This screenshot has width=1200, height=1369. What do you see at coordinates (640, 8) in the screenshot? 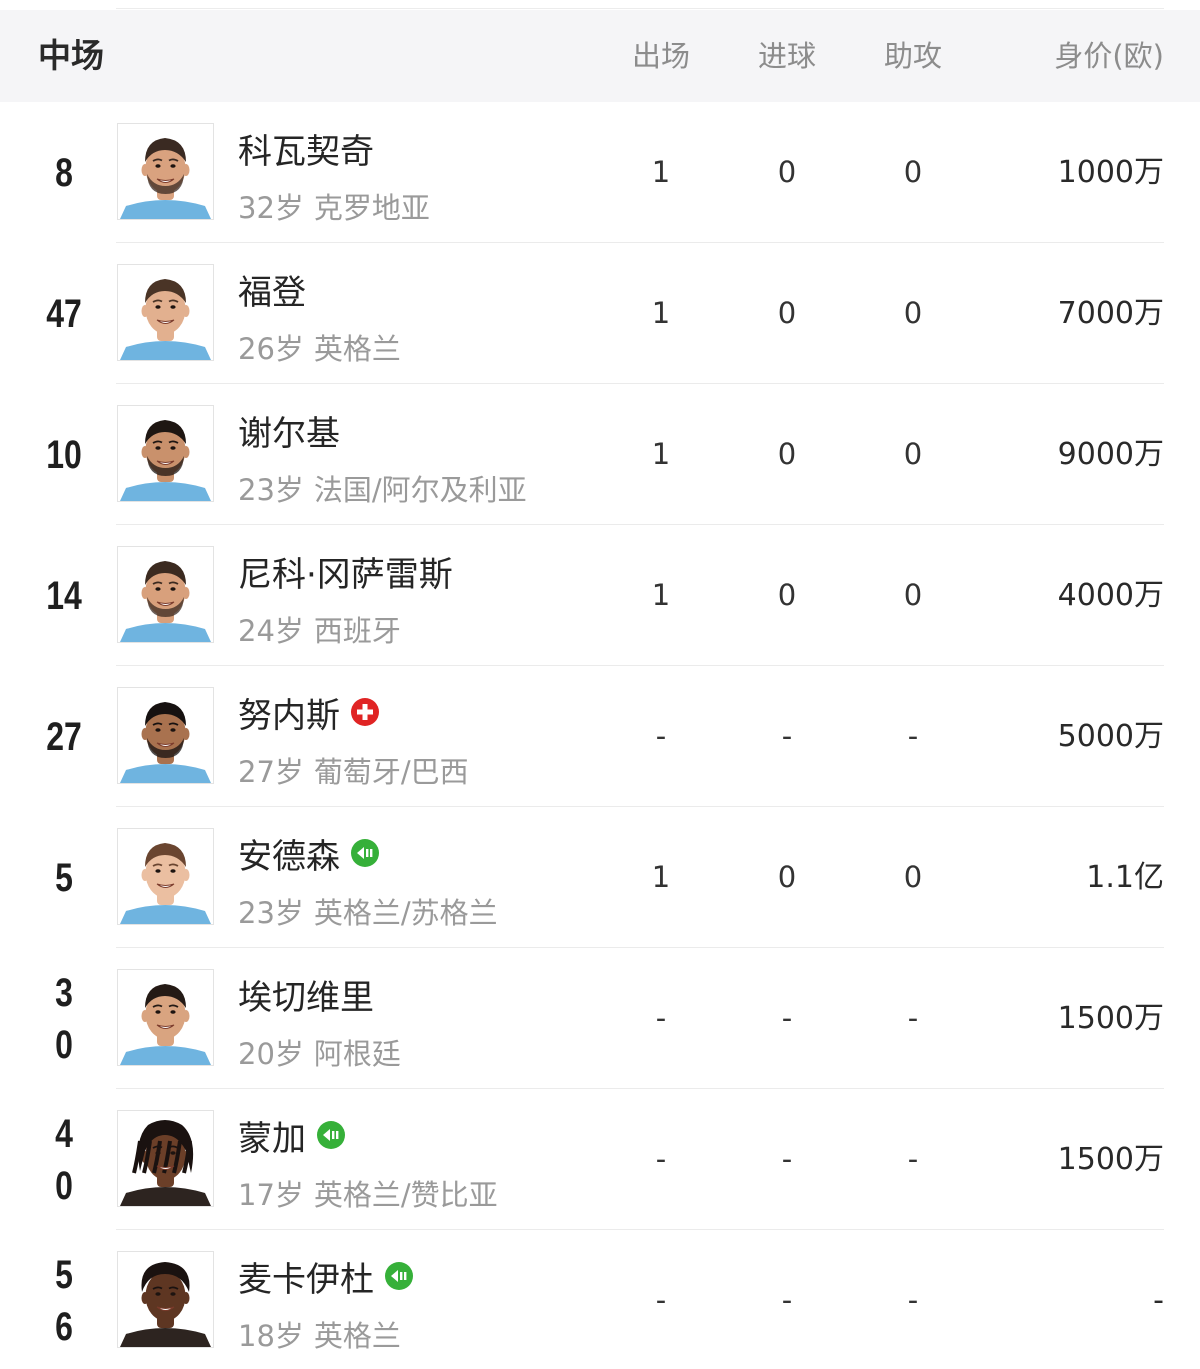
I see `top-divider` at bounding box center [640, 8].